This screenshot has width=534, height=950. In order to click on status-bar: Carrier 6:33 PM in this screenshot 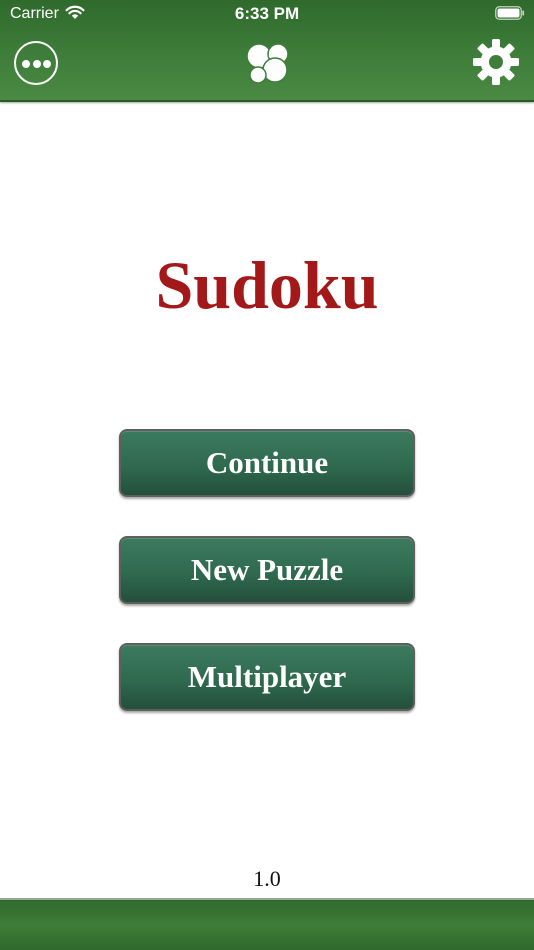, I will do `click(267, 14)`.